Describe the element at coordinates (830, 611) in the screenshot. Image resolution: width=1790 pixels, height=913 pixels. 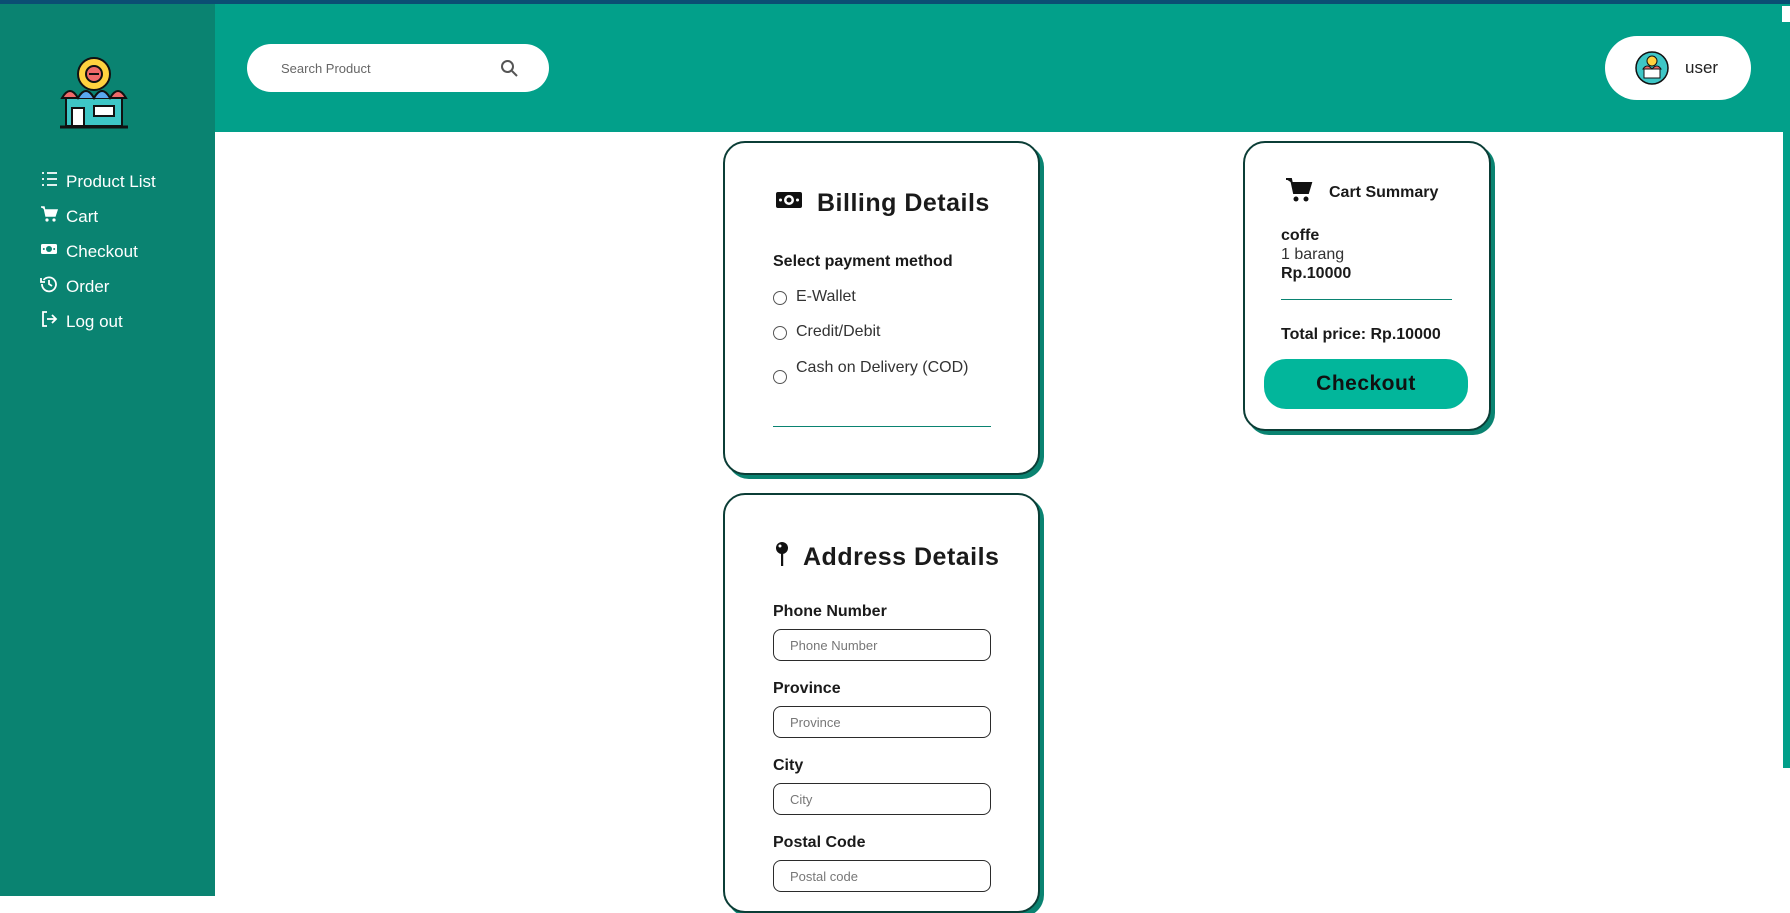
I see `phone-number-label: Phone Number` at that location.